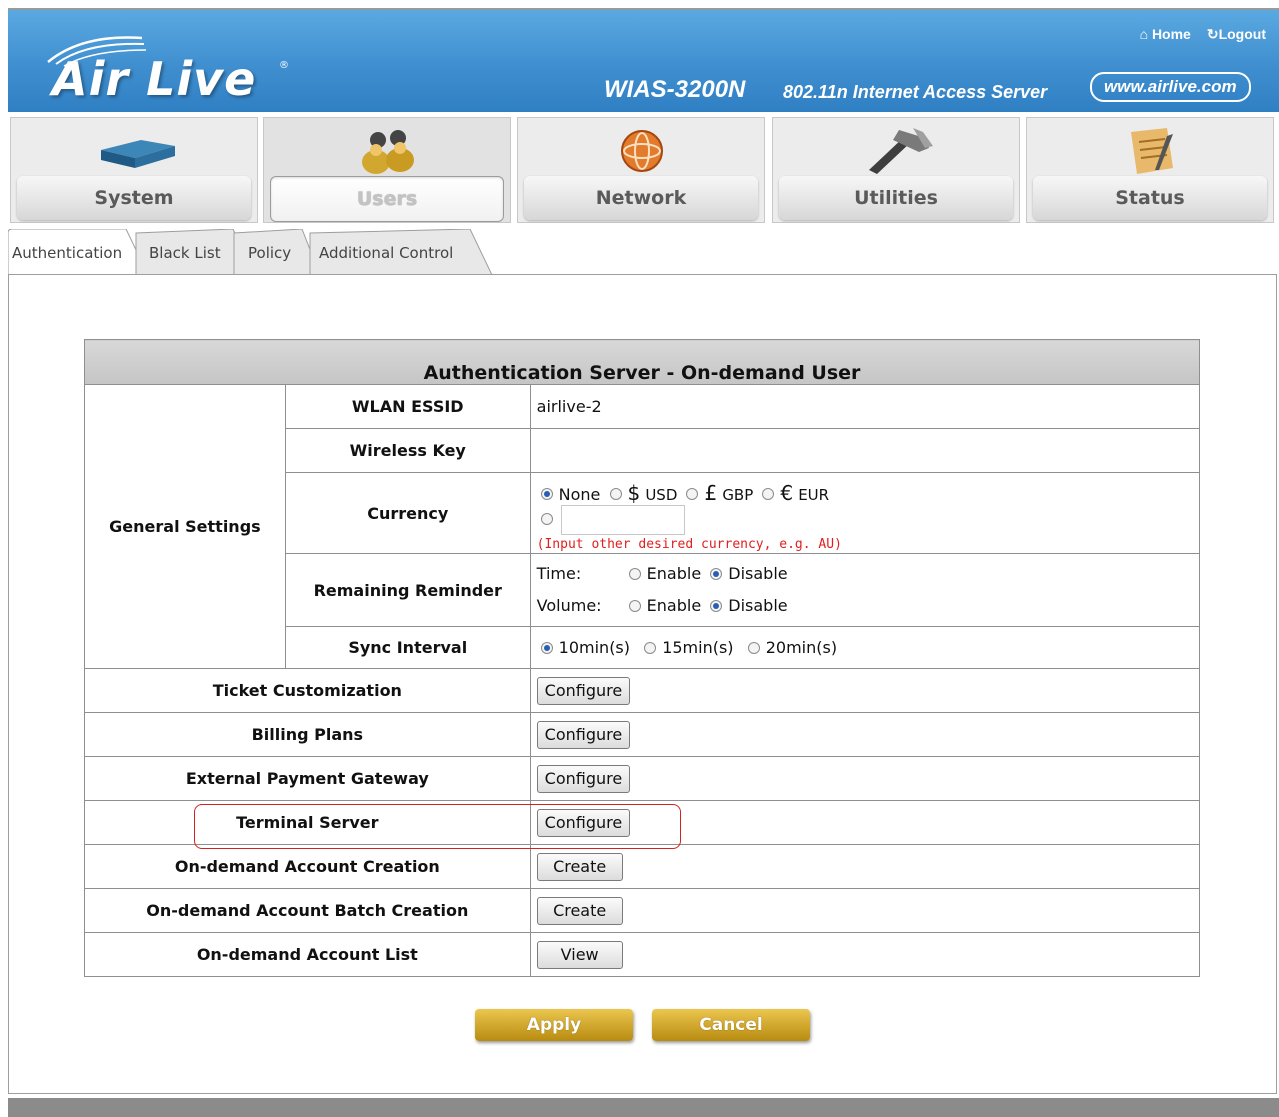 The image size is (1279, 1117). I want to click on tab-authentication: Authentication, so click(67, 251).